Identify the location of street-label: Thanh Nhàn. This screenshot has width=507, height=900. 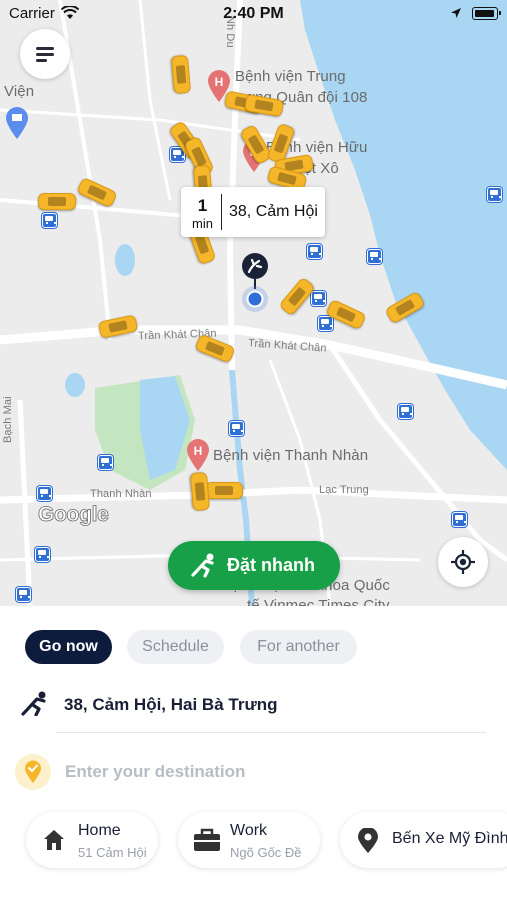
(121, 494).